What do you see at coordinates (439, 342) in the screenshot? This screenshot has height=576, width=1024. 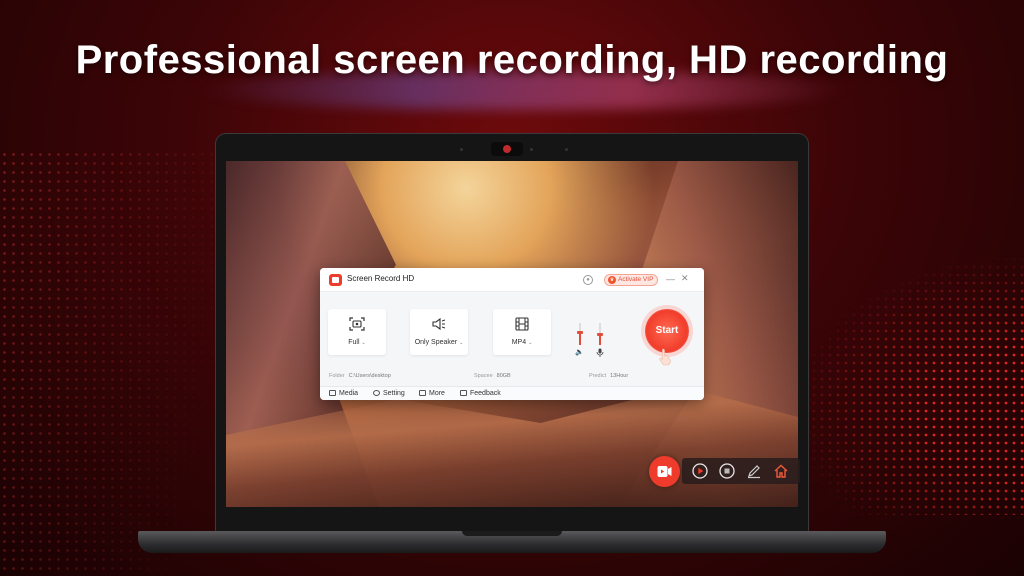 I see `audio-source-label: Only Speaker ⌄` at bounding box center [439, 342].